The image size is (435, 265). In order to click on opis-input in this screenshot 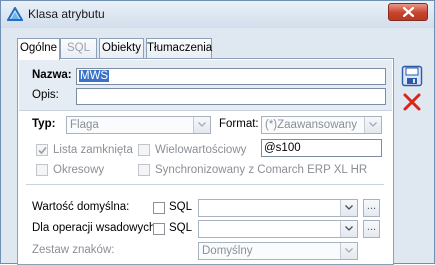, I will do `click(231, 96)`.